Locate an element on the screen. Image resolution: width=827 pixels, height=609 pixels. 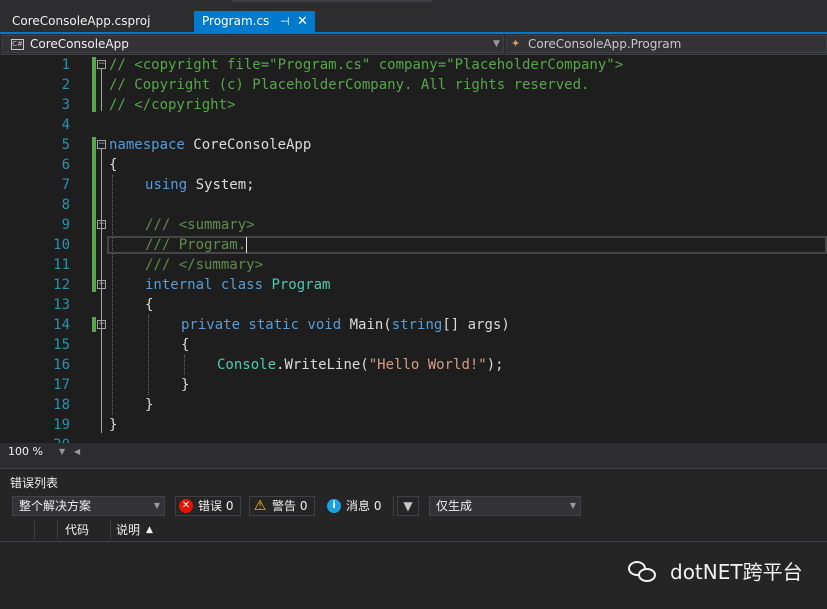
code-line-13: { is located at coordinates (149, 305).